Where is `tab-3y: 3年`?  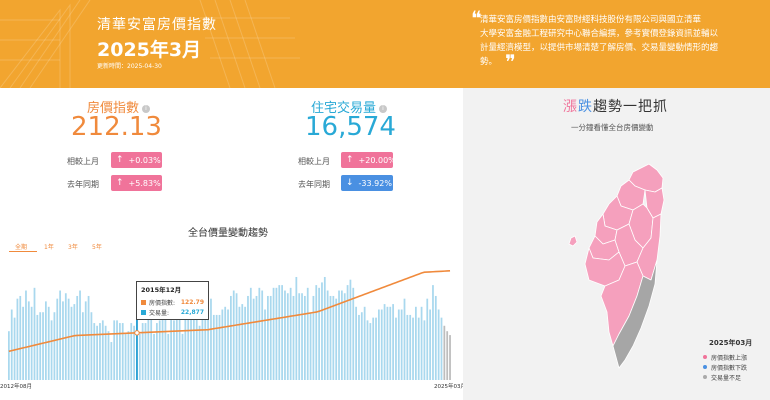 tab-3y: 3年 is located at coordinates (73, 246).